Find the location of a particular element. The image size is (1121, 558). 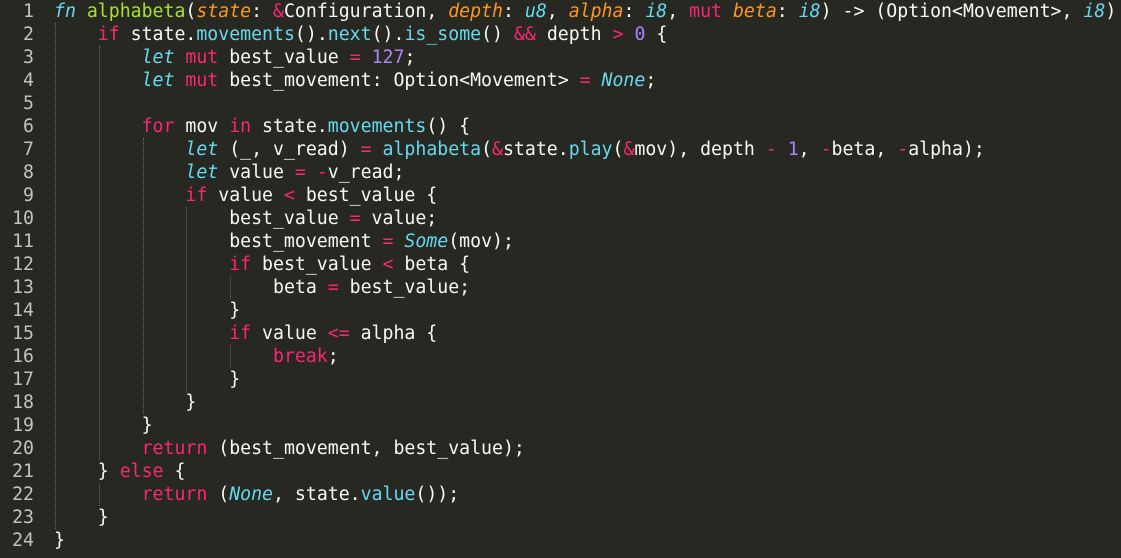

code-token: & is located at coordinates (629, 149).